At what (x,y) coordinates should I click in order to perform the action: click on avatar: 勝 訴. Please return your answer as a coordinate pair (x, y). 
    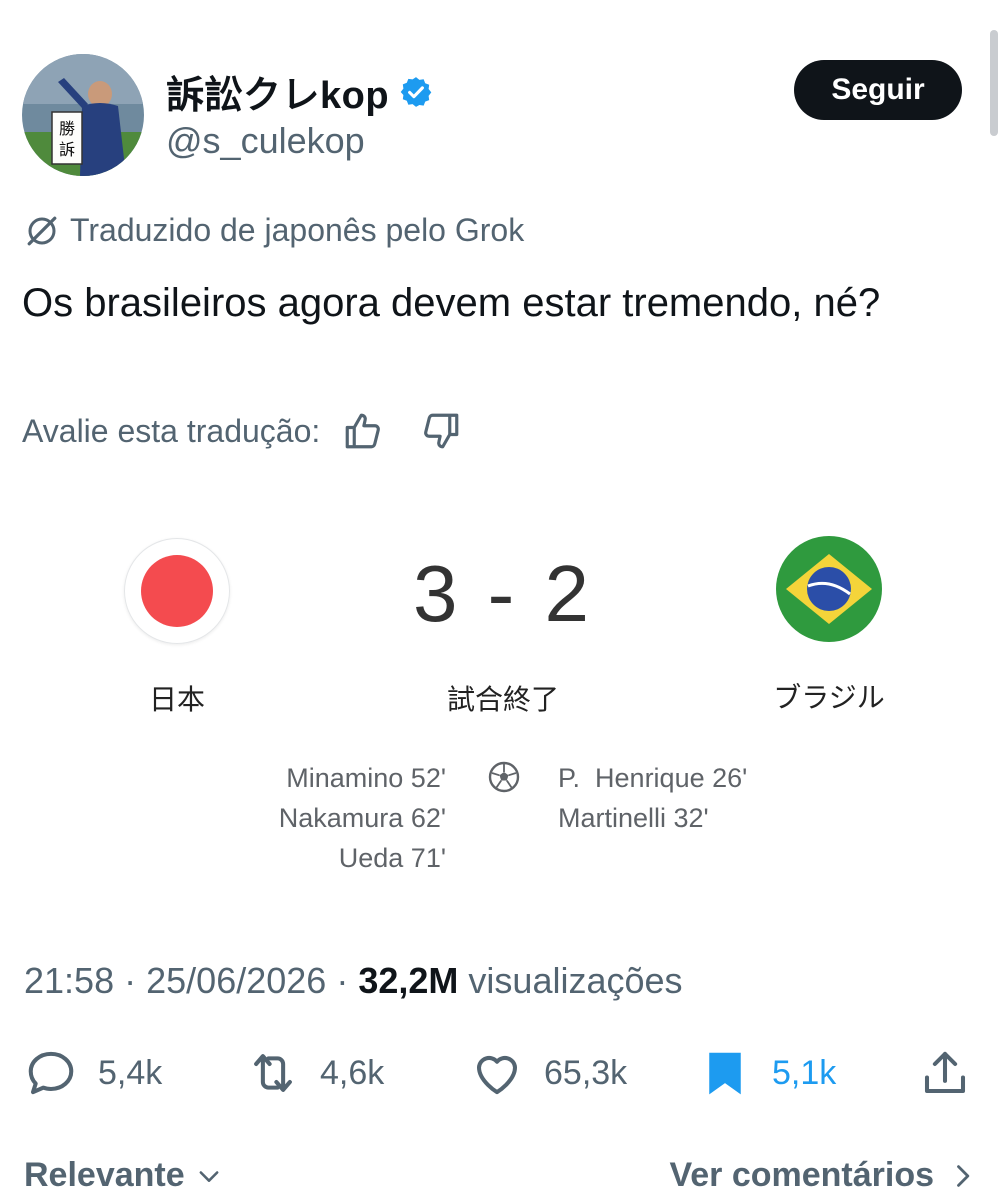
    Looking at the image, I should click on (83, 115).